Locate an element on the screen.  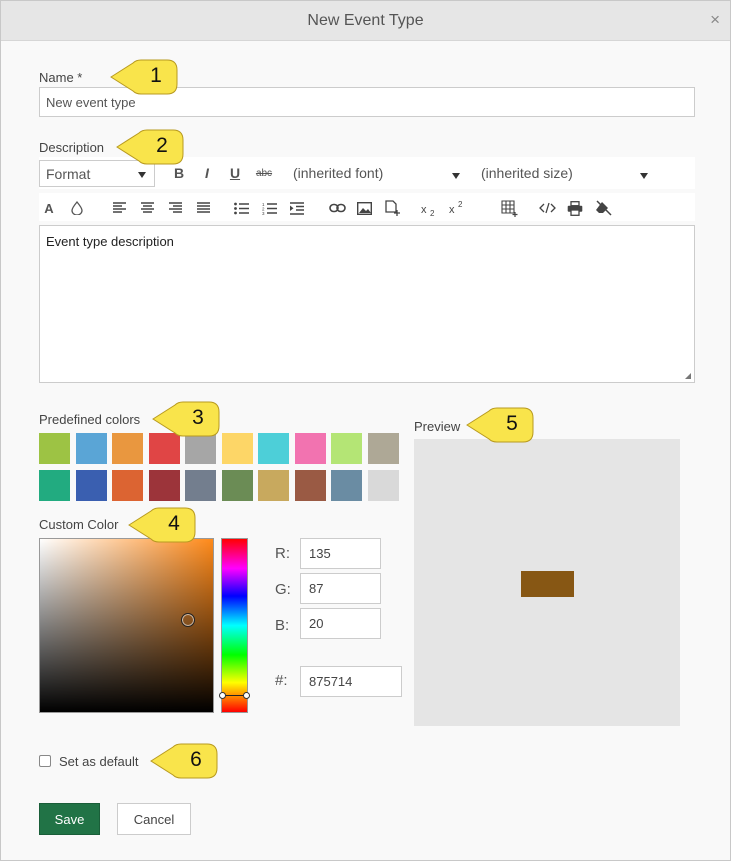
font-size-dropdown: (inherited size) is located at coordinates (527, 173).